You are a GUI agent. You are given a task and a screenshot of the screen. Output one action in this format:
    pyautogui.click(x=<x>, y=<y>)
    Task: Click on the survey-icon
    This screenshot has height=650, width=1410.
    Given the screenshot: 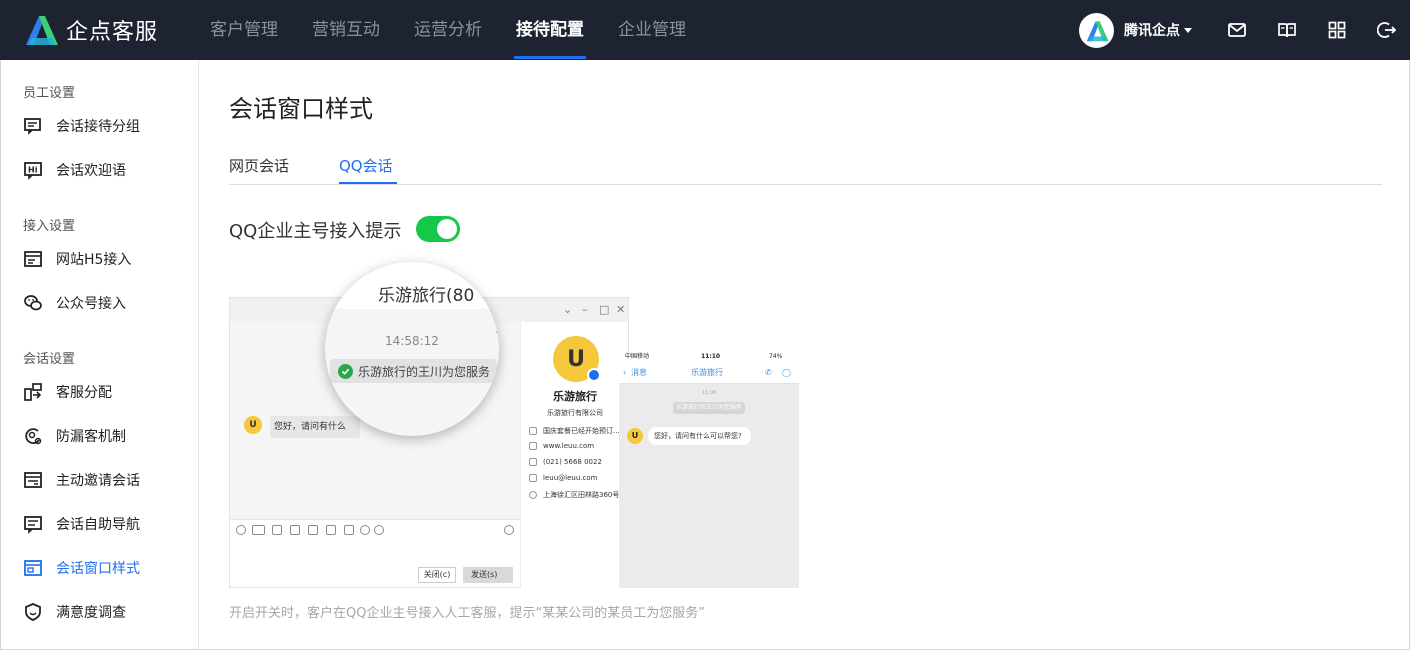 What is the action you would take?
    pyautogui.click(x=33, y=612)
    